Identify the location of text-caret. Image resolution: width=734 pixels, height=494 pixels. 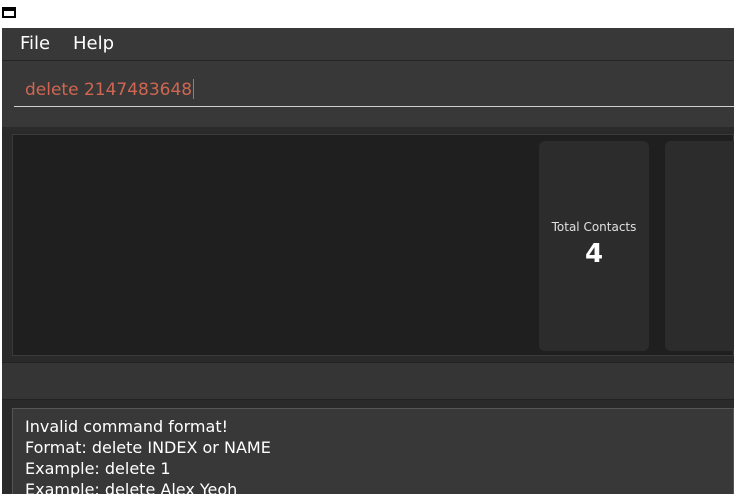
(194, 89).